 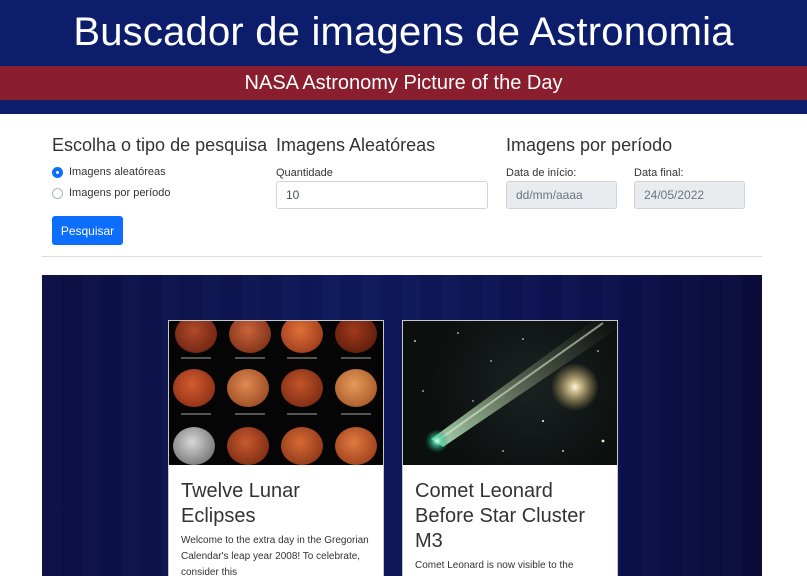 I want to click on card-description: Comet Leonard is now visible to the, so click(x=494, y=565).